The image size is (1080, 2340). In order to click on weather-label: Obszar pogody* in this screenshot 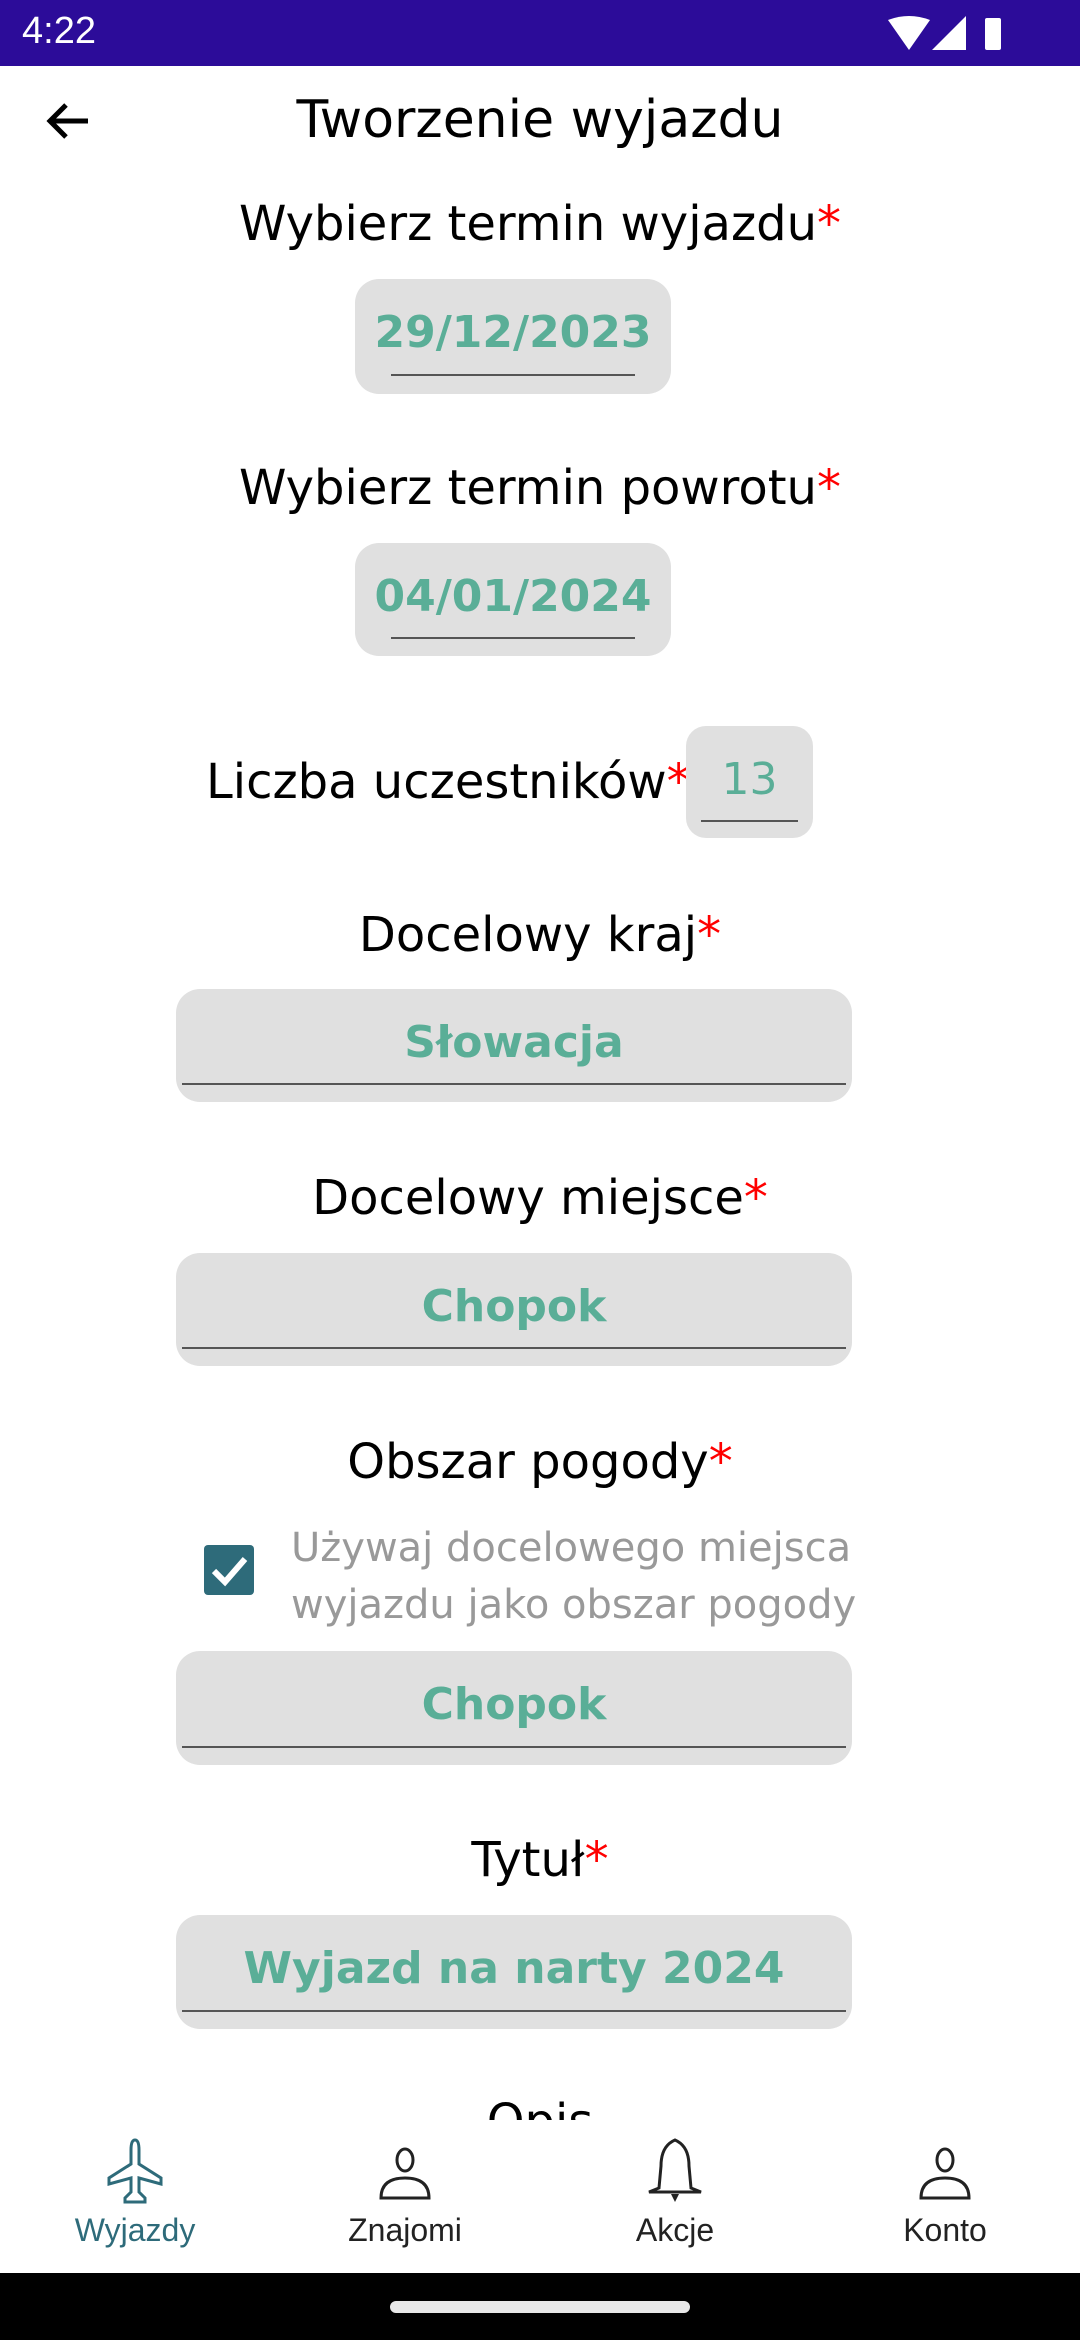, I will do `click(540, 1462)`.